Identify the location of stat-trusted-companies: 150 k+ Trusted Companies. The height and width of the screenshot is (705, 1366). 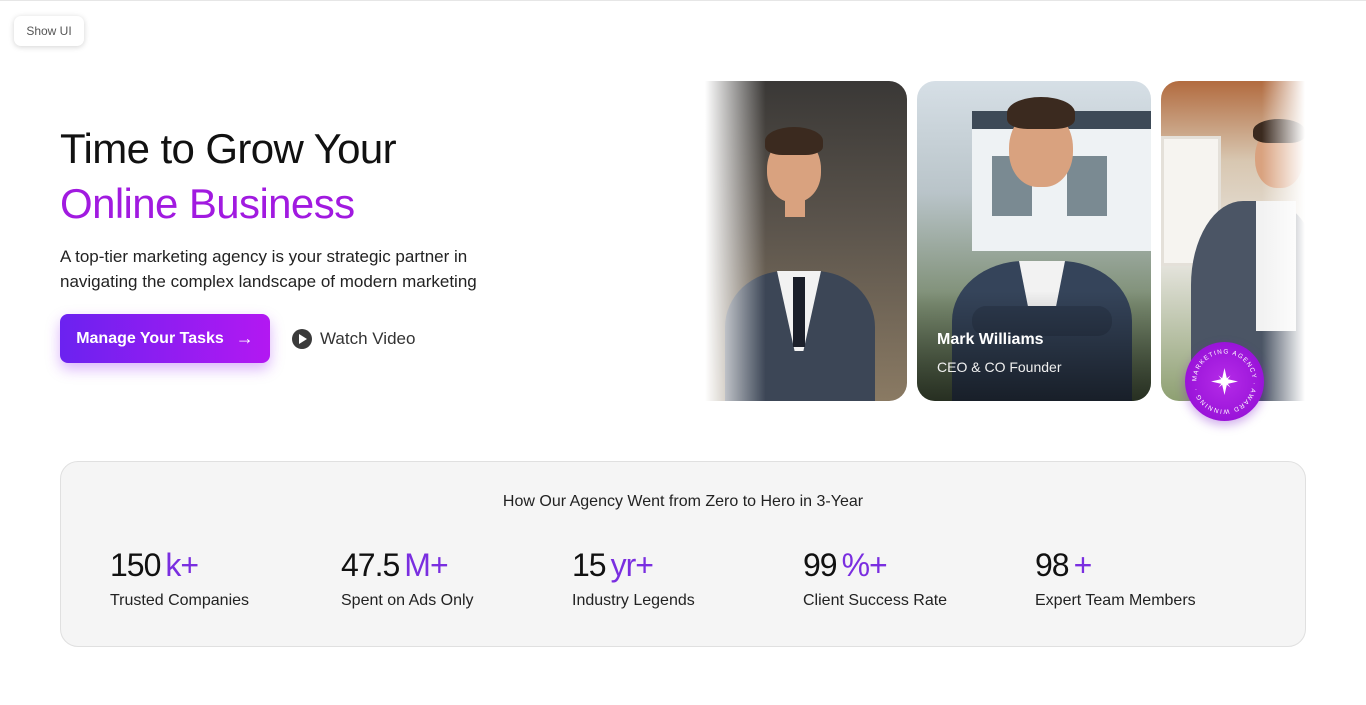
(179, 578).